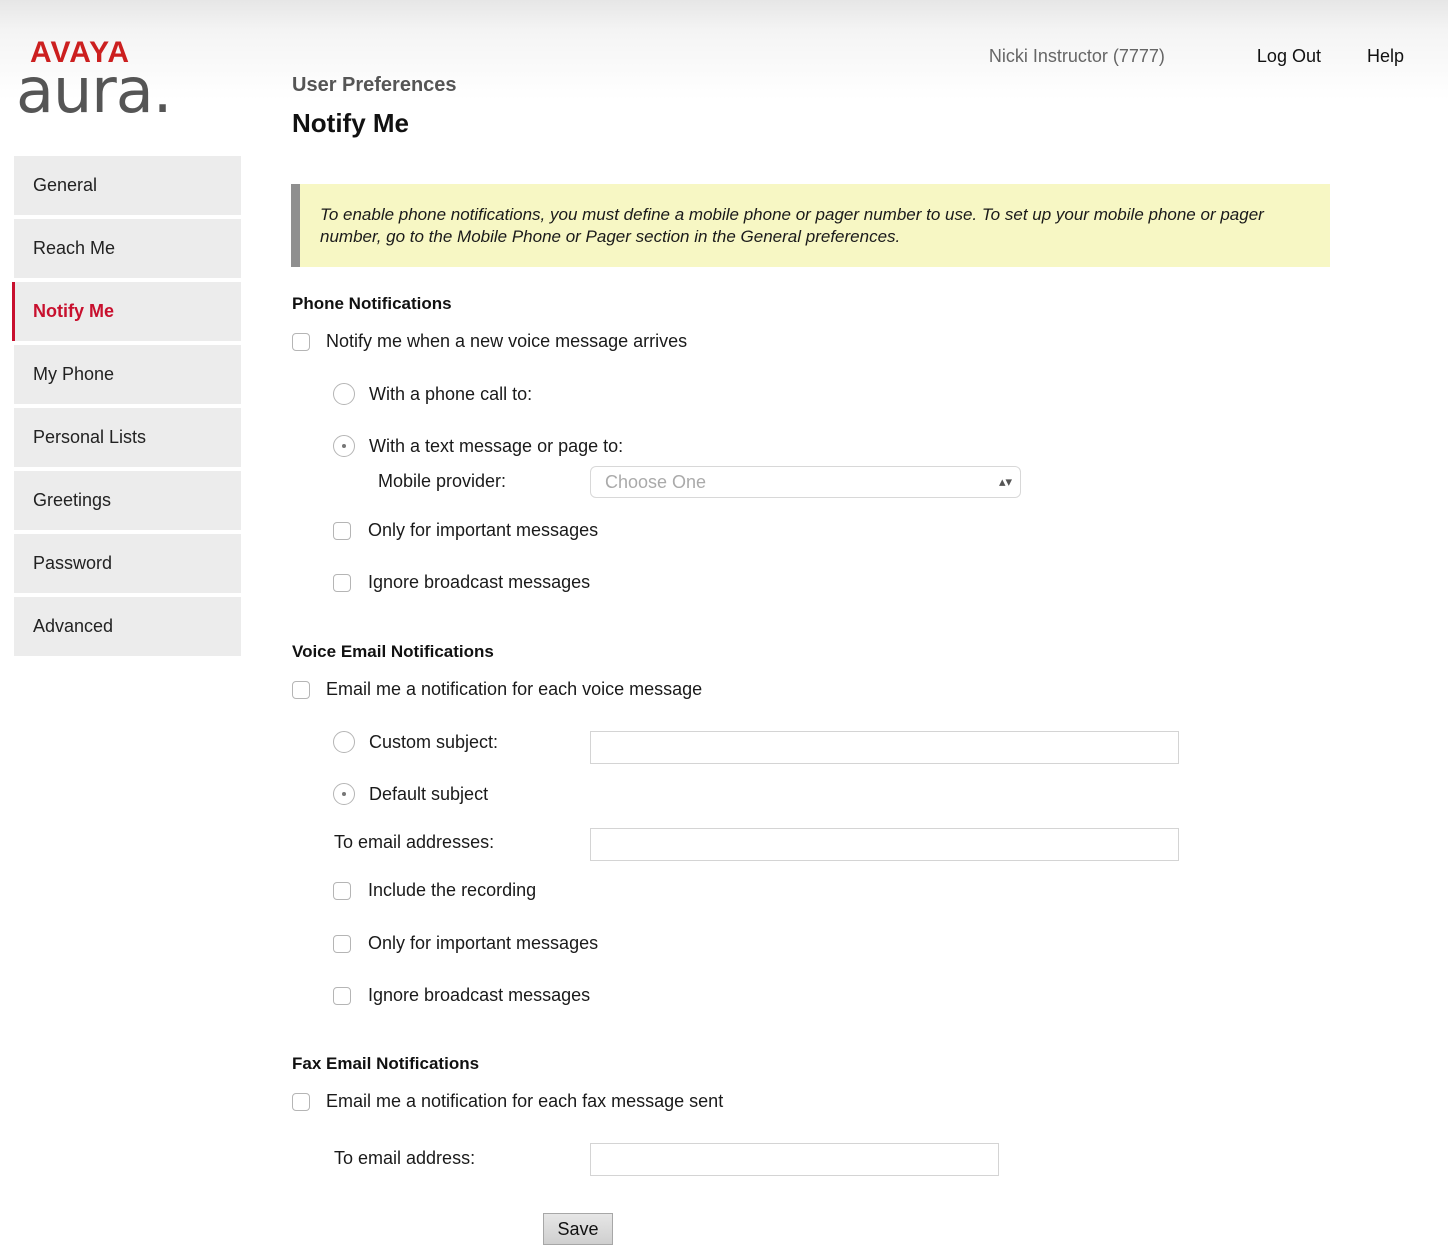  What do you see at coordinates (578, 1229) in the screenshot?
I see `save-button: Save` at bounding box center [578, 1229].